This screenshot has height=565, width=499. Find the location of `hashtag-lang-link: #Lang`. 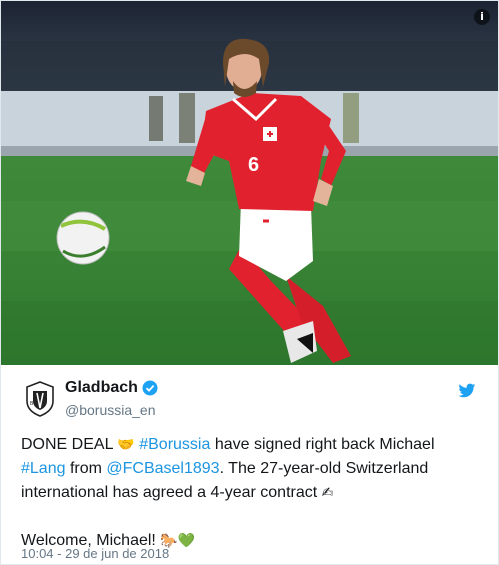

hashtag-lang-link: #Lang is located at coordinates (43, 468).